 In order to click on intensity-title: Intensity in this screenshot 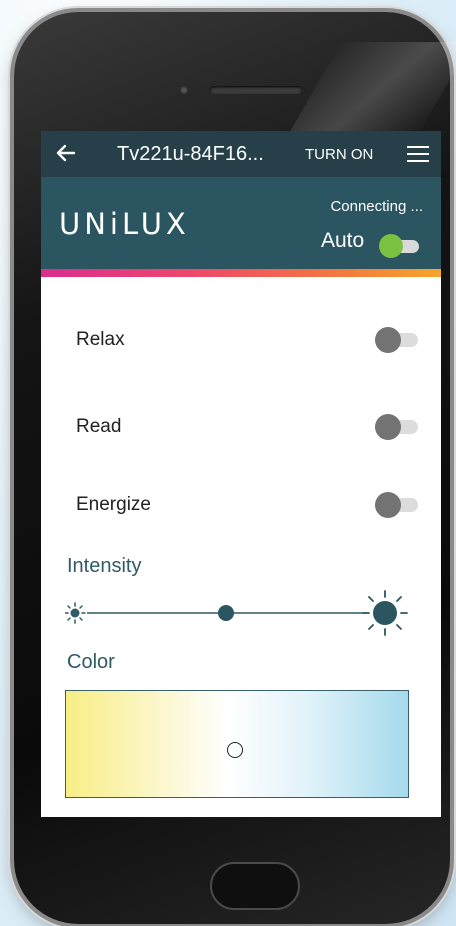, I will do `click(104, 566)`.